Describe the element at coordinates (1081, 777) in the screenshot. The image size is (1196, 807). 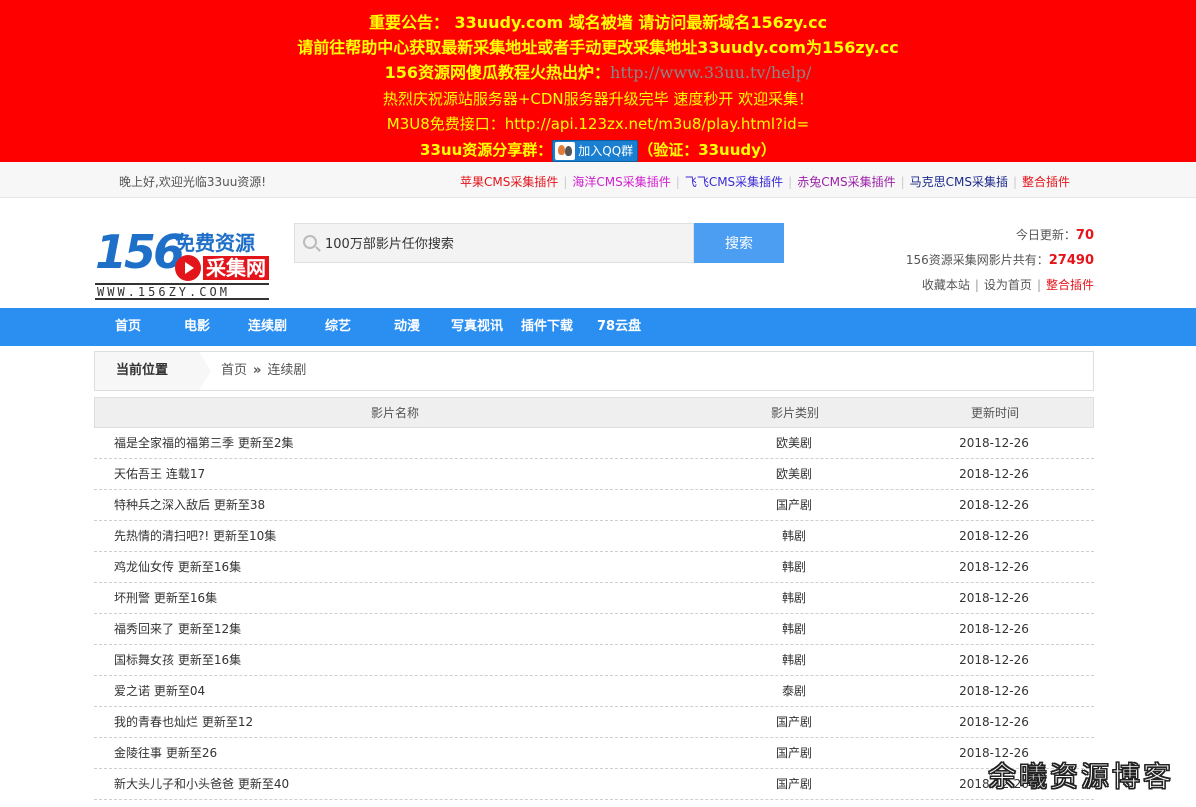
I see `watermark: 余曦资源博客` at that location.